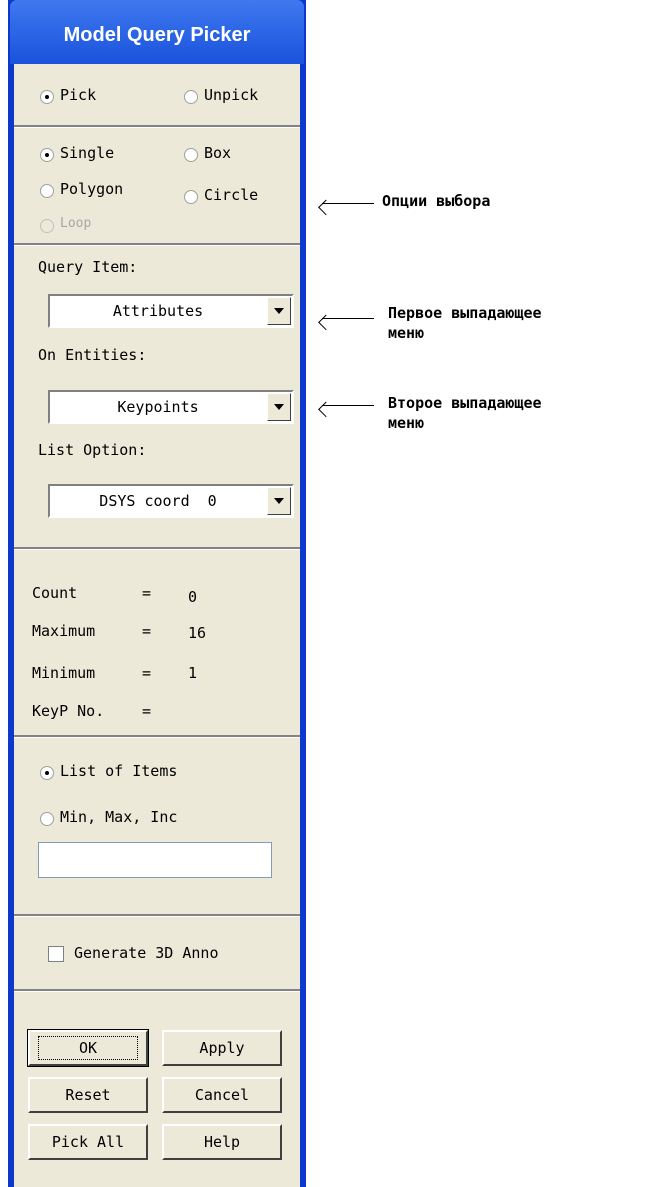  What do you see at coordinates (119, 817) in the screenshot?
I see `min-max-inc-label: Min, Max, Inc` at bounding box center [119, 817].